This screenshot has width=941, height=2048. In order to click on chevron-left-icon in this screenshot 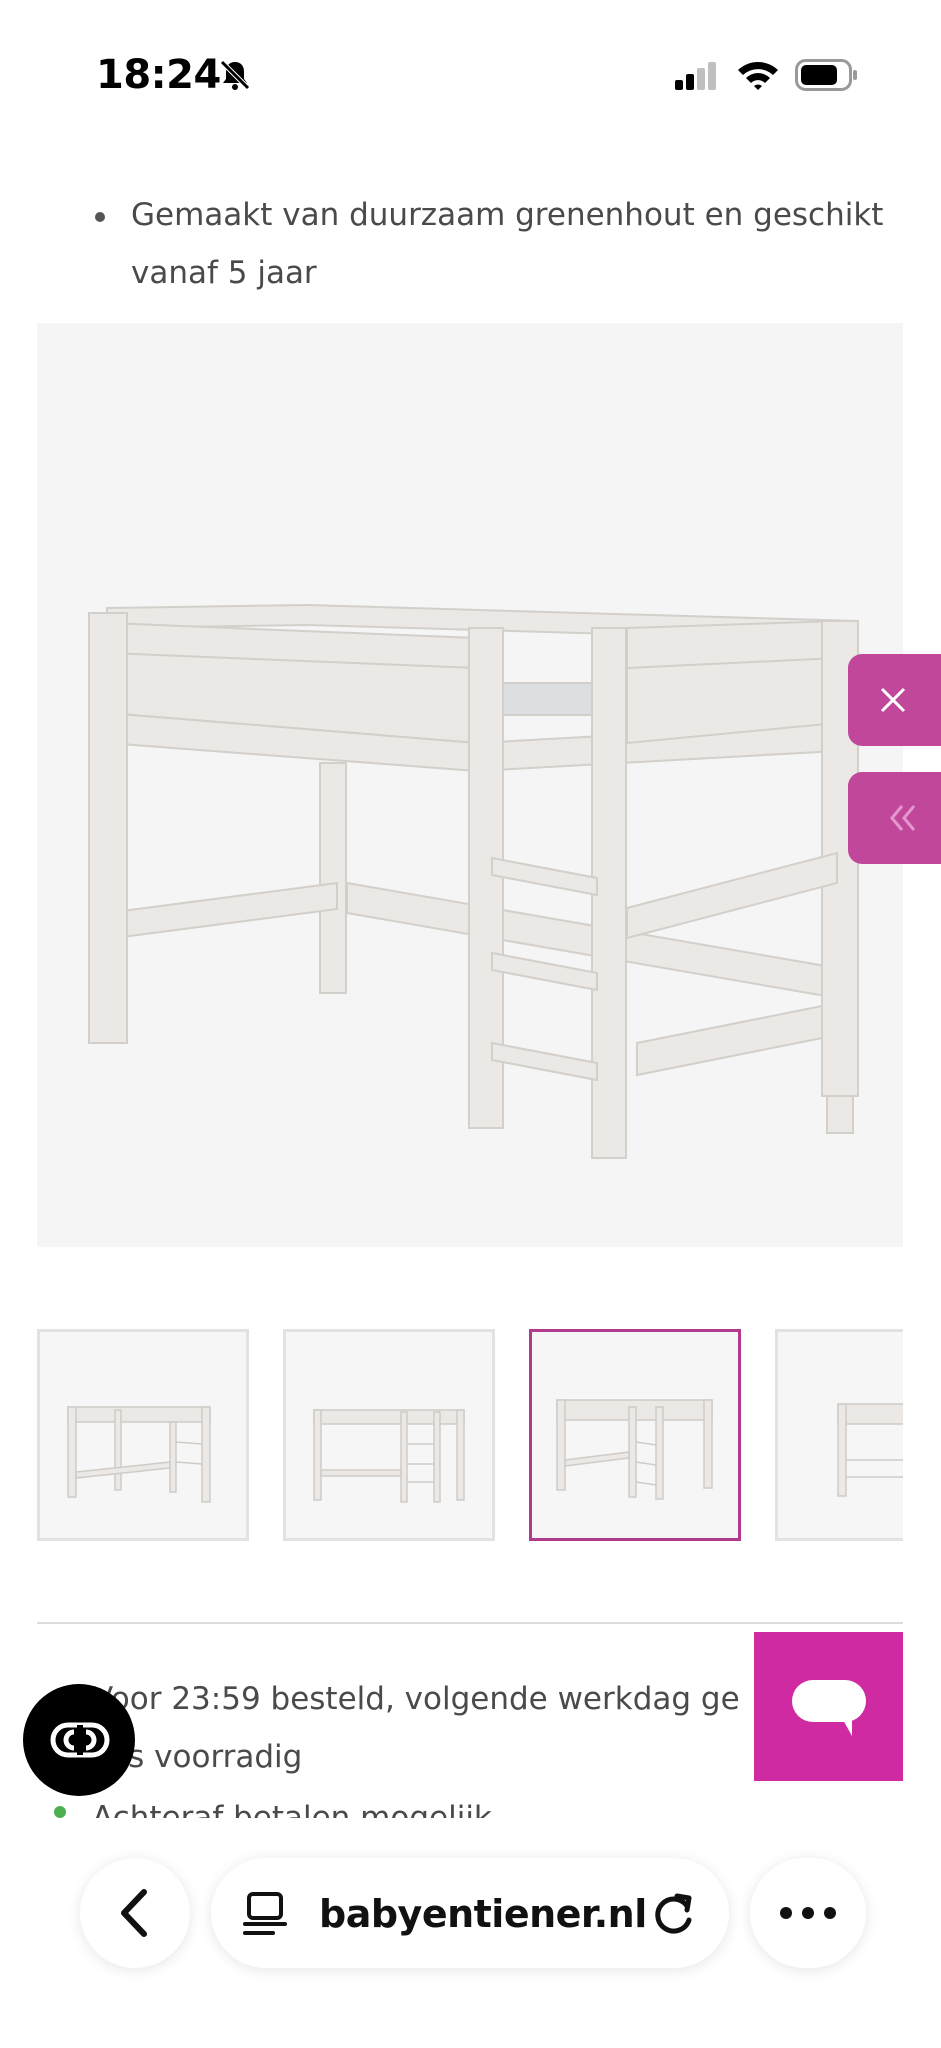, I will do `click(134, 1913)`.